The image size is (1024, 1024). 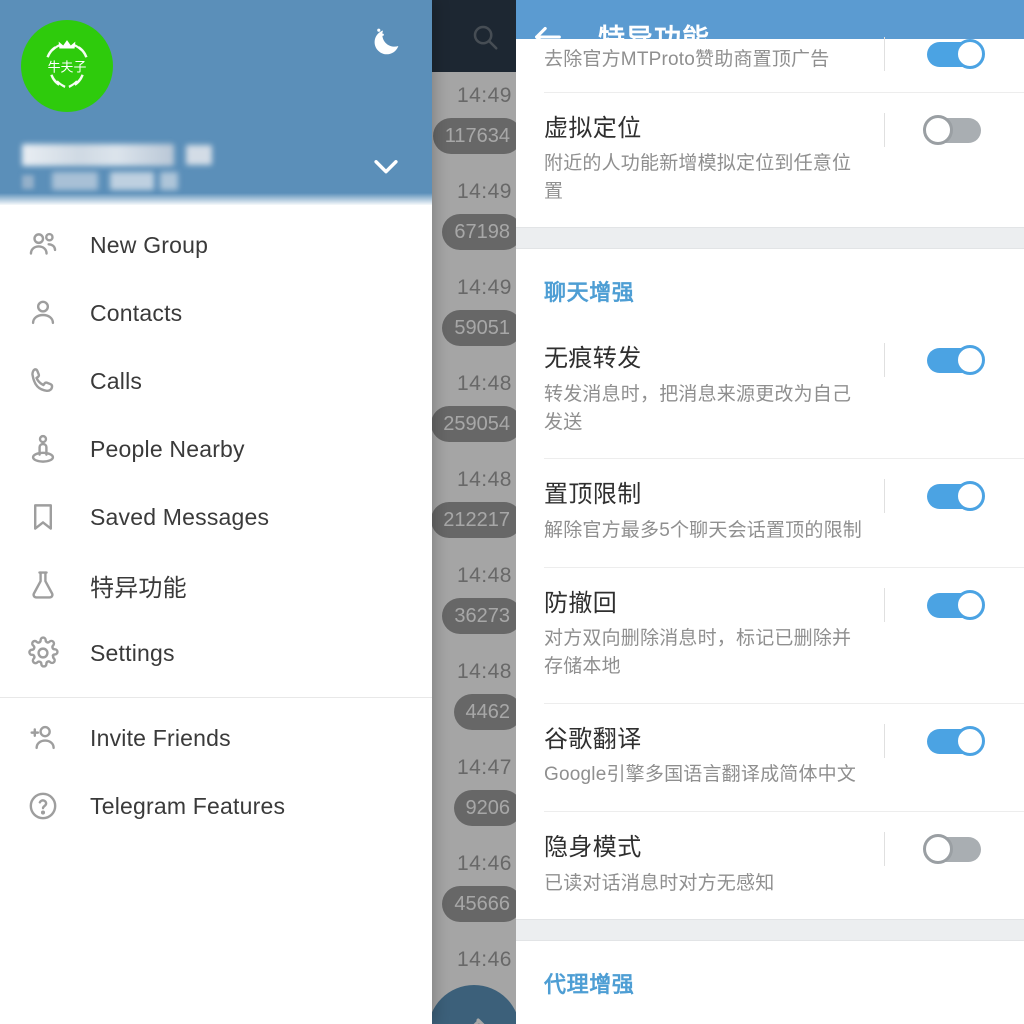 What do you see at coordinates (698, 408) in the screenshot?
I see `setting-subtitle: 转发消息时，把消息来源更改为自己发送` at bounding box center [698, 408].